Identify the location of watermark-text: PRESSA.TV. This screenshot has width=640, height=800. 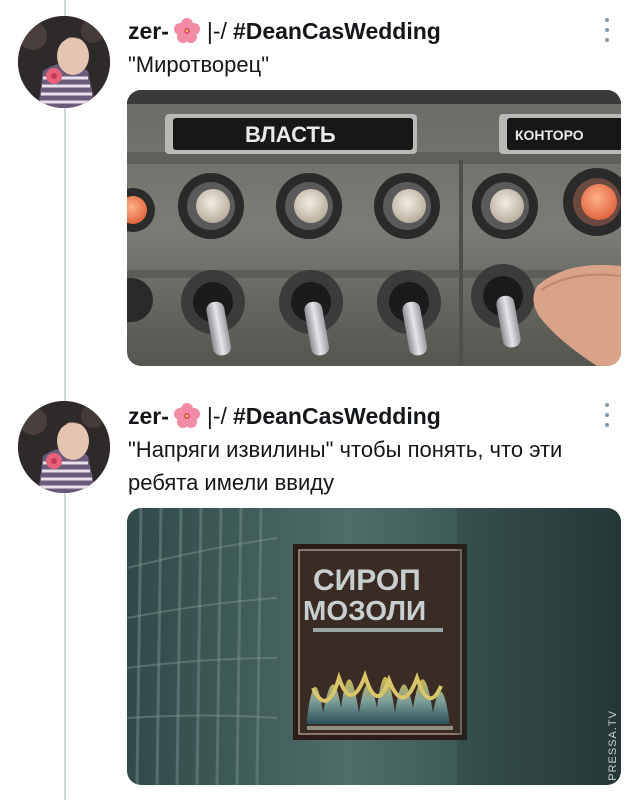
(613, 745).